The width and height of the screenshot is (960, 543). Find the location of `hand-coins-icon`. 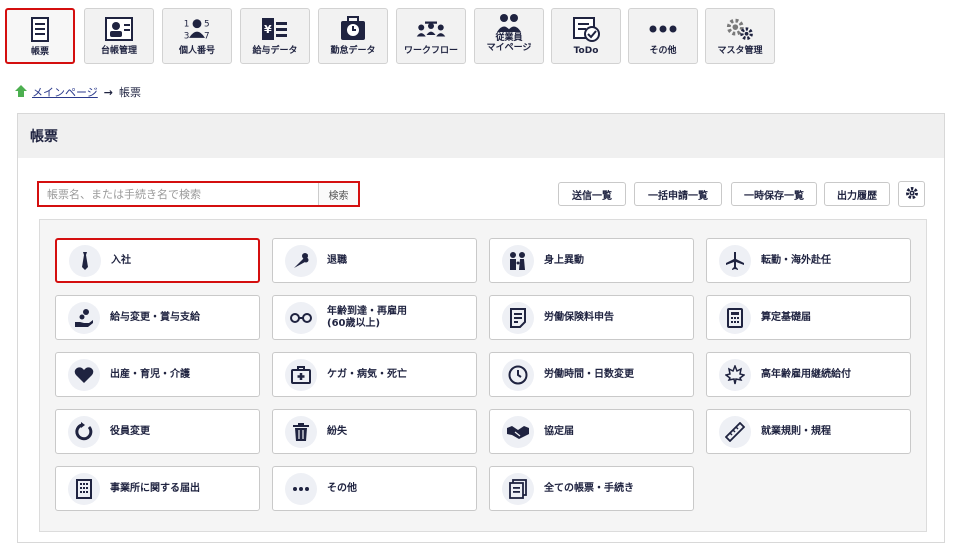

hand-coins-icon is located at coordinates (84, 317).